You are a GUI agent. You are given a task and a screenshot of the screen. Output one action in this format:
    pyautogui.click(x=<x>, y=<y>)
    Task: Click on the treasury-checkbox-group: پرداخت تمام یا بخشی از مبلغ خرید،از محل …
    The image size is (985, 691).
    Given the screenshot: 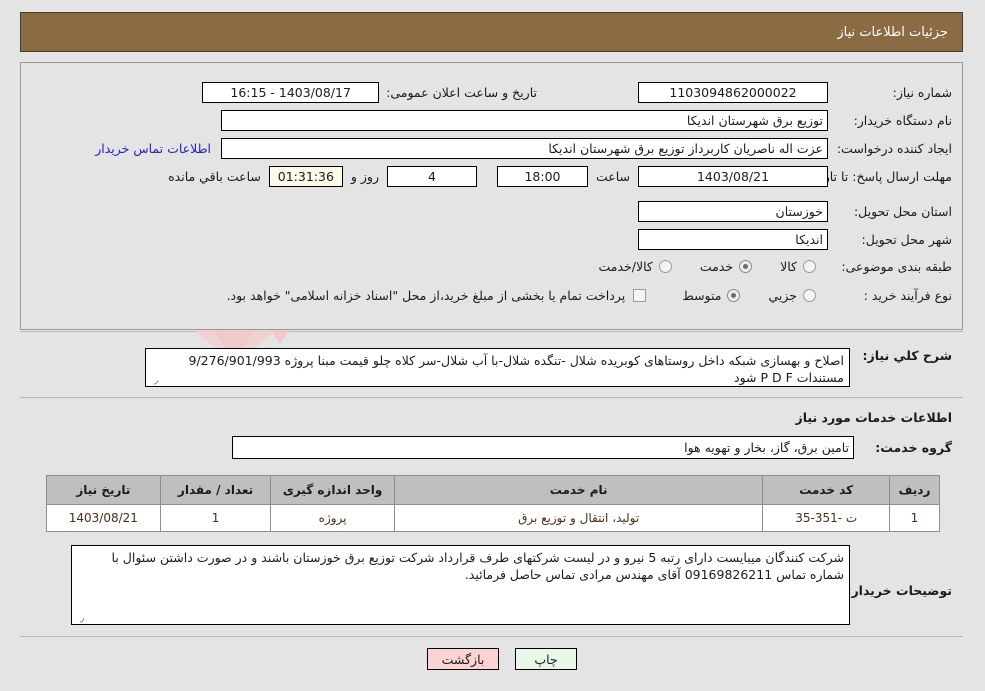 What is the action you would take?
    pyautogui.click(x=437, y=295)
    